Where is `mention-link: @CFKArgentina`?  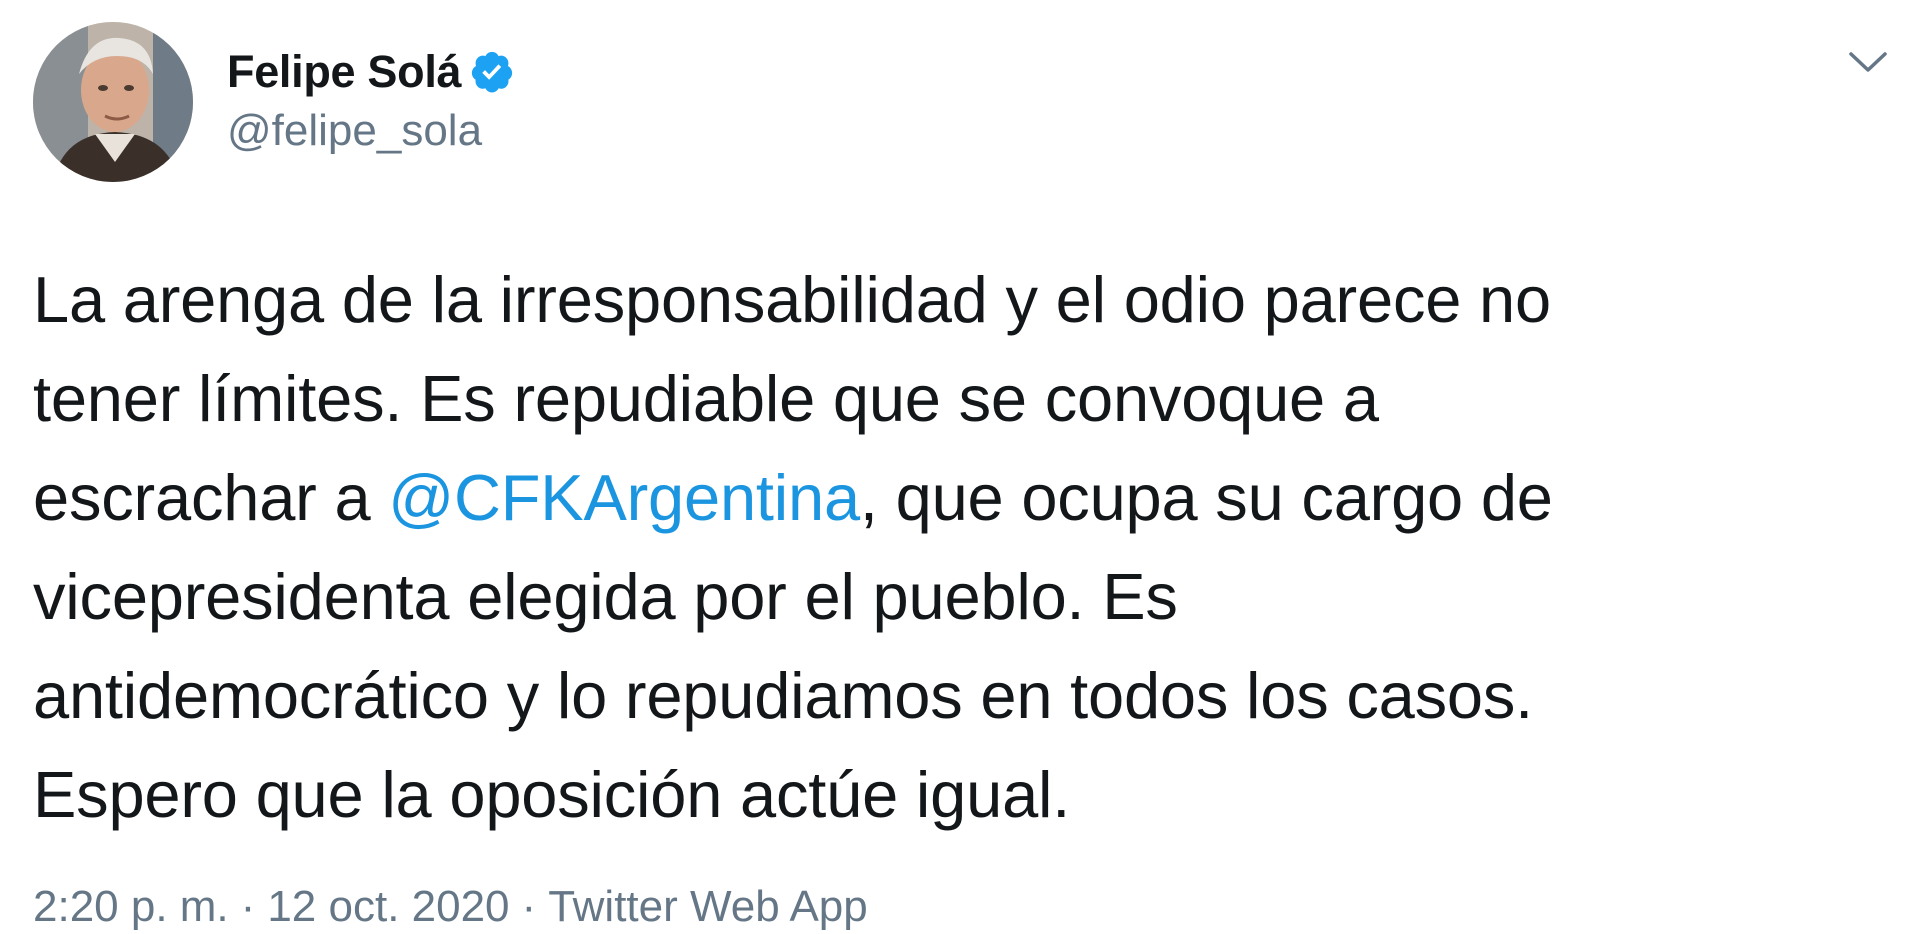 mention-link: @CFKArgentina is located at coordinates (624, 497).